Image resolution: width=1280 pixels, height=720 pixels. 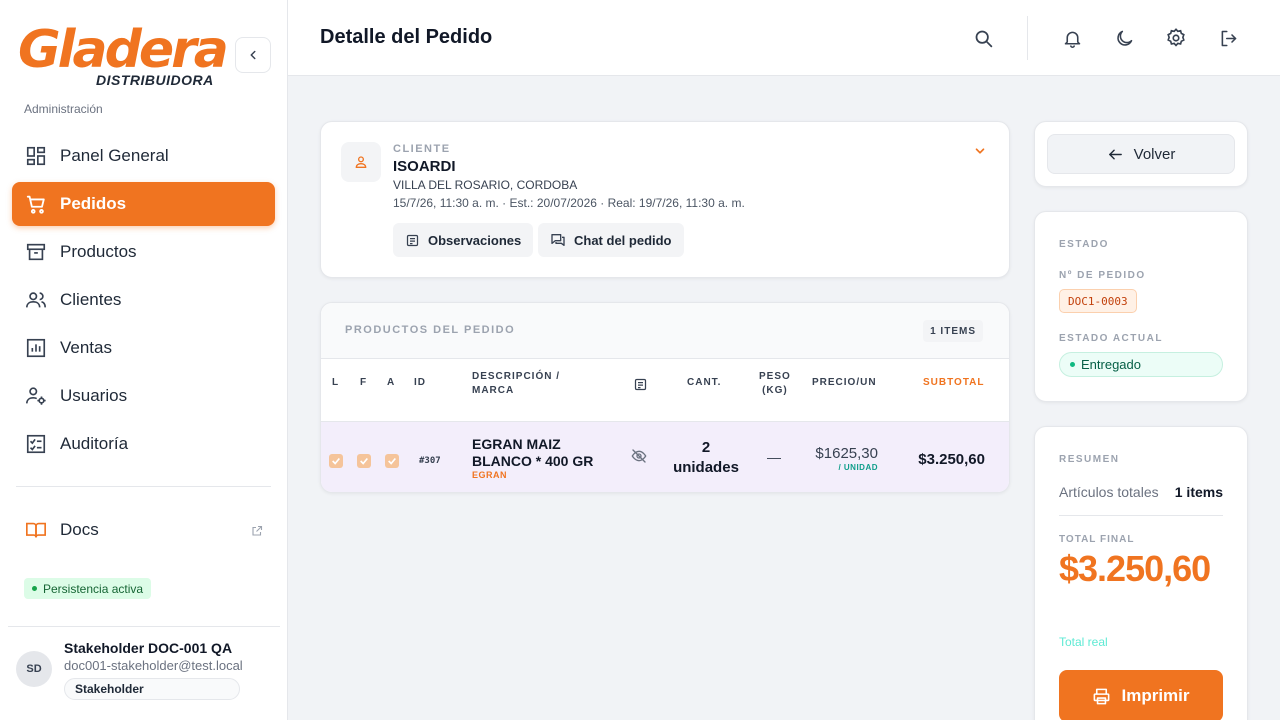 I want to click on products-header: PRODUCTOS DEL PEDIDO 1 ITEMS, so click(x=665, y=331).